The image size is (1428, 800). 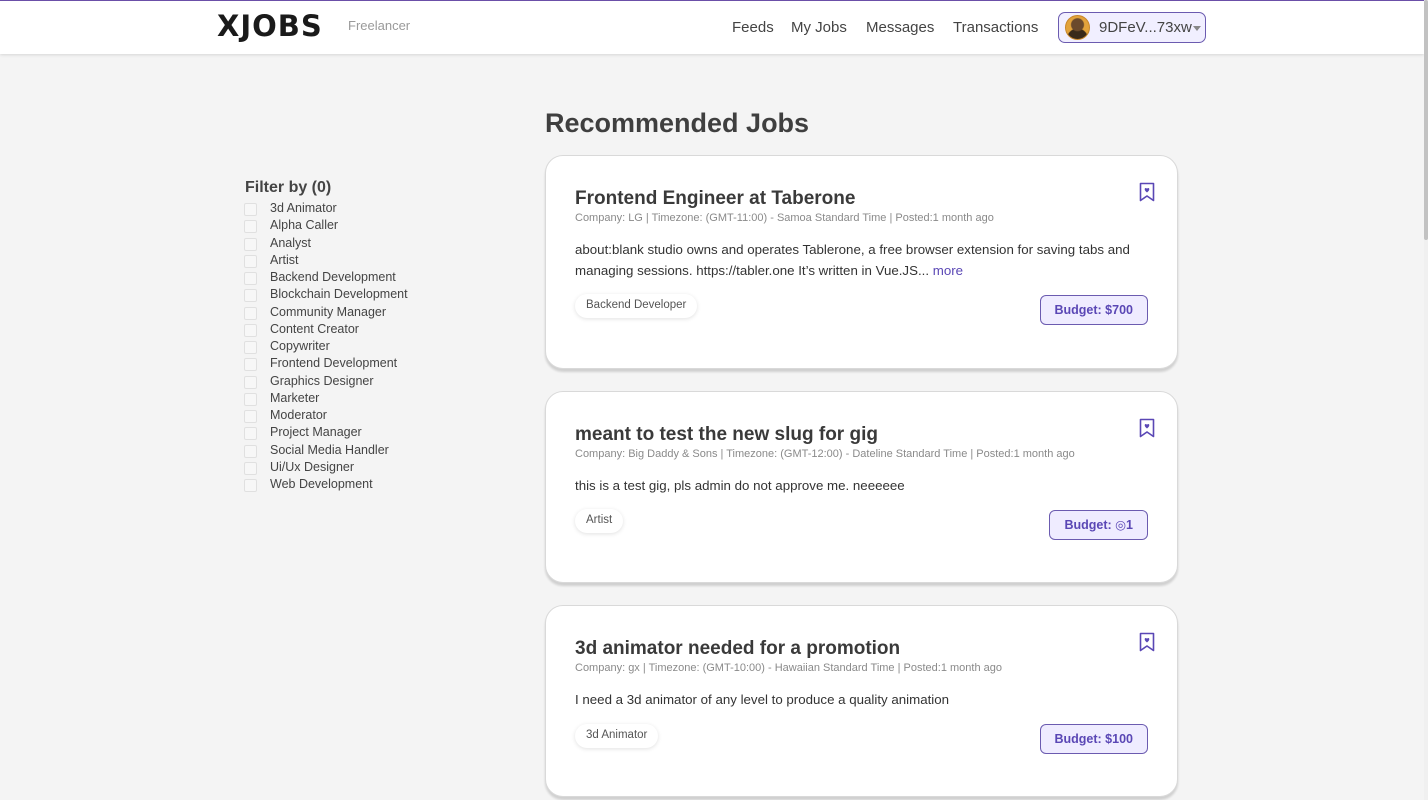 What do you see at coordinates (900, 27) in the screenshot?
I see `nav-messages: Messages` at bounding box center [900, 27].